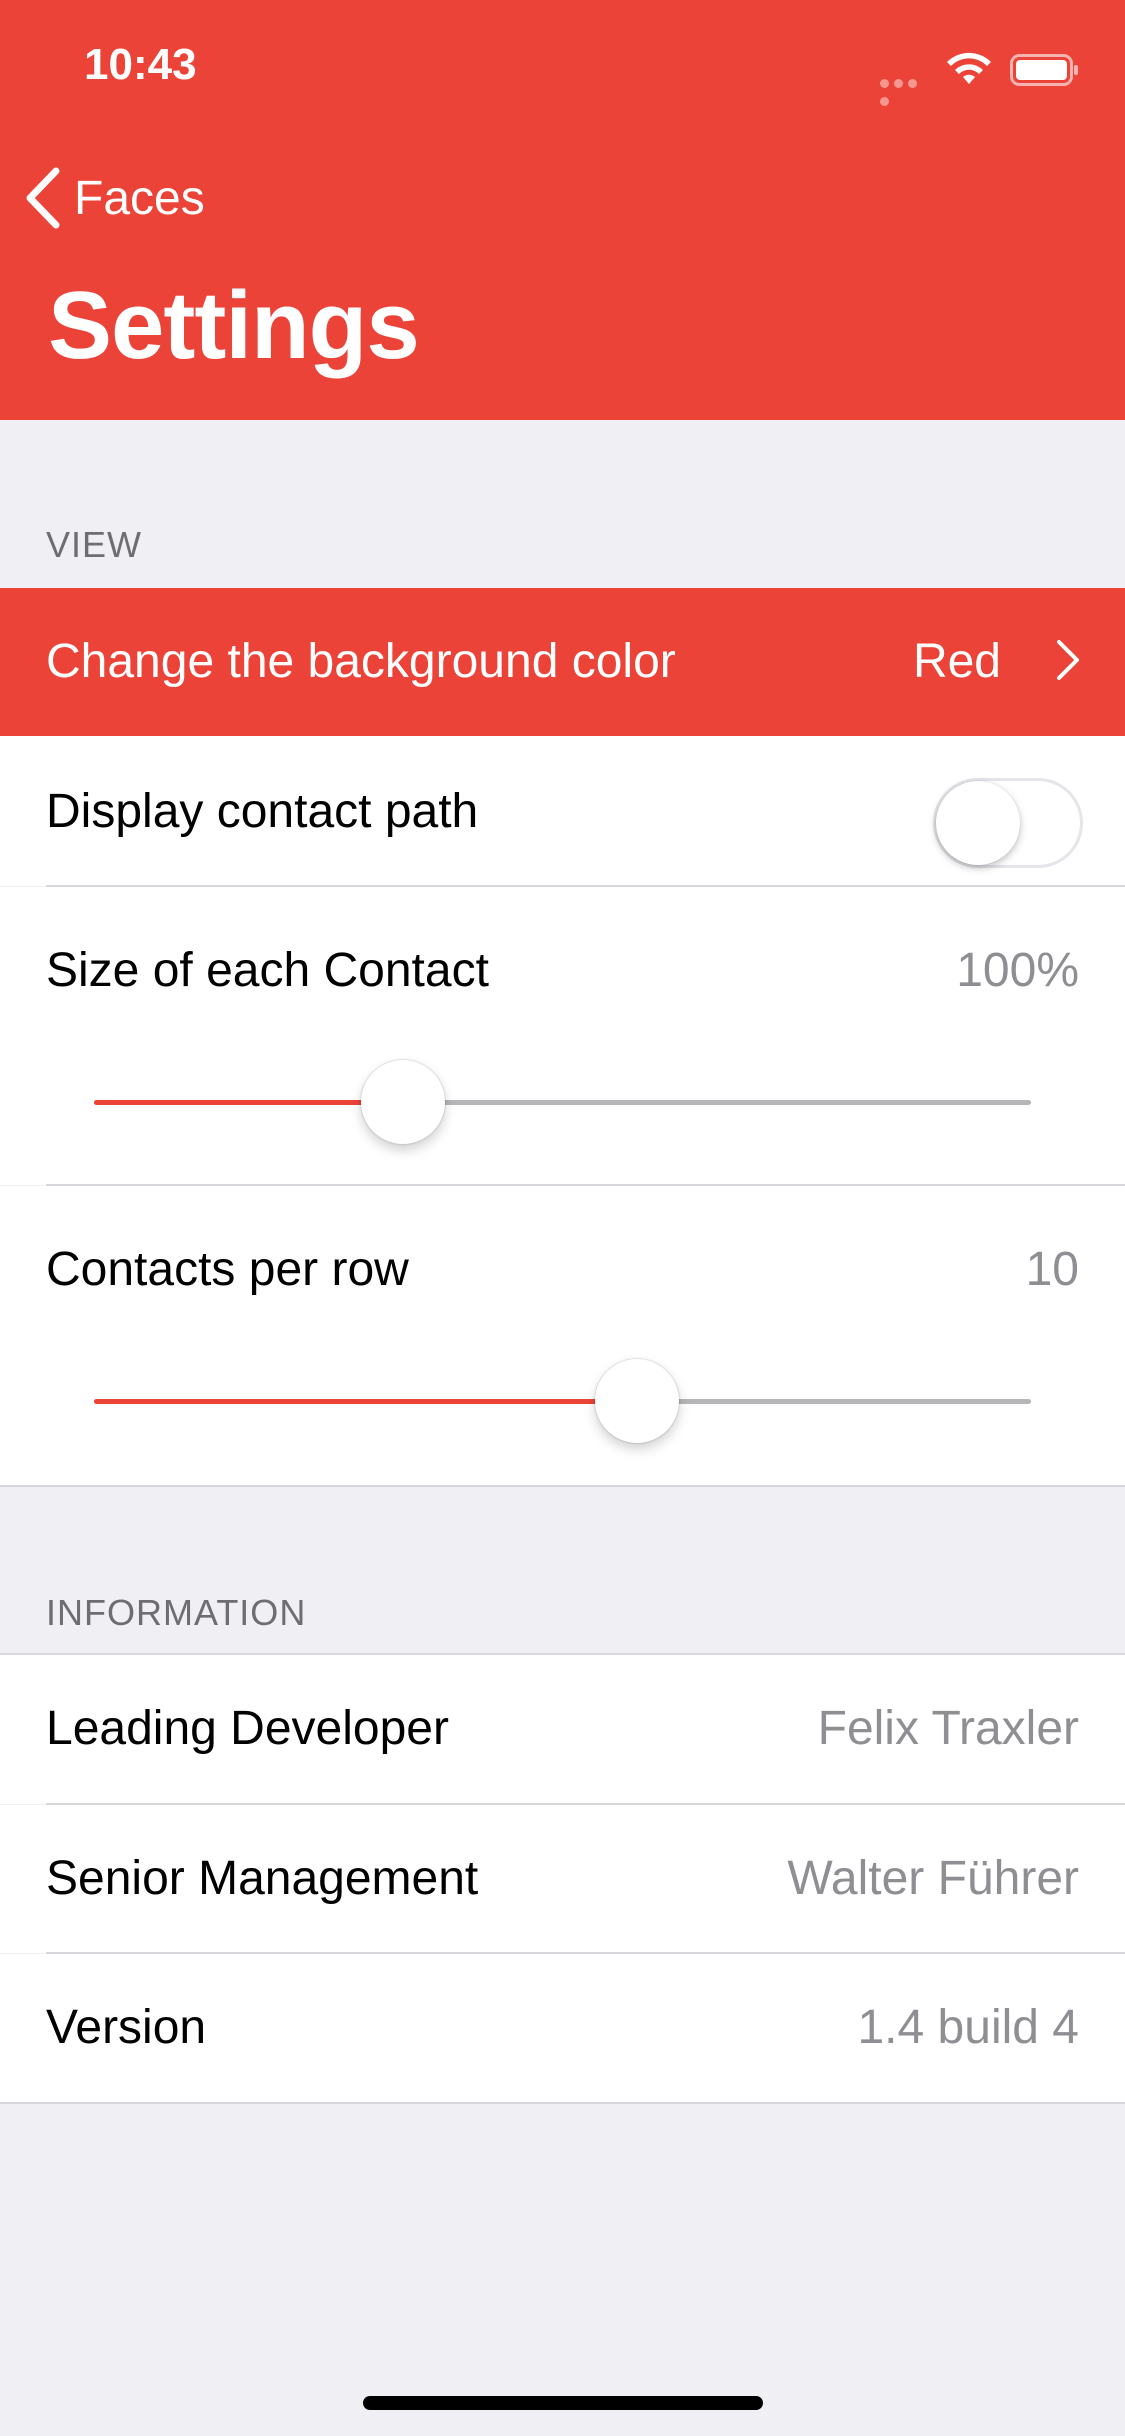 Image resolution: width=1125 pixels, height=2436 pixels. What do you see at coordinates (247, 1728) in the screenshot?
I see `info-row-label: Leading Developer` at bounding box center [247, 1728].